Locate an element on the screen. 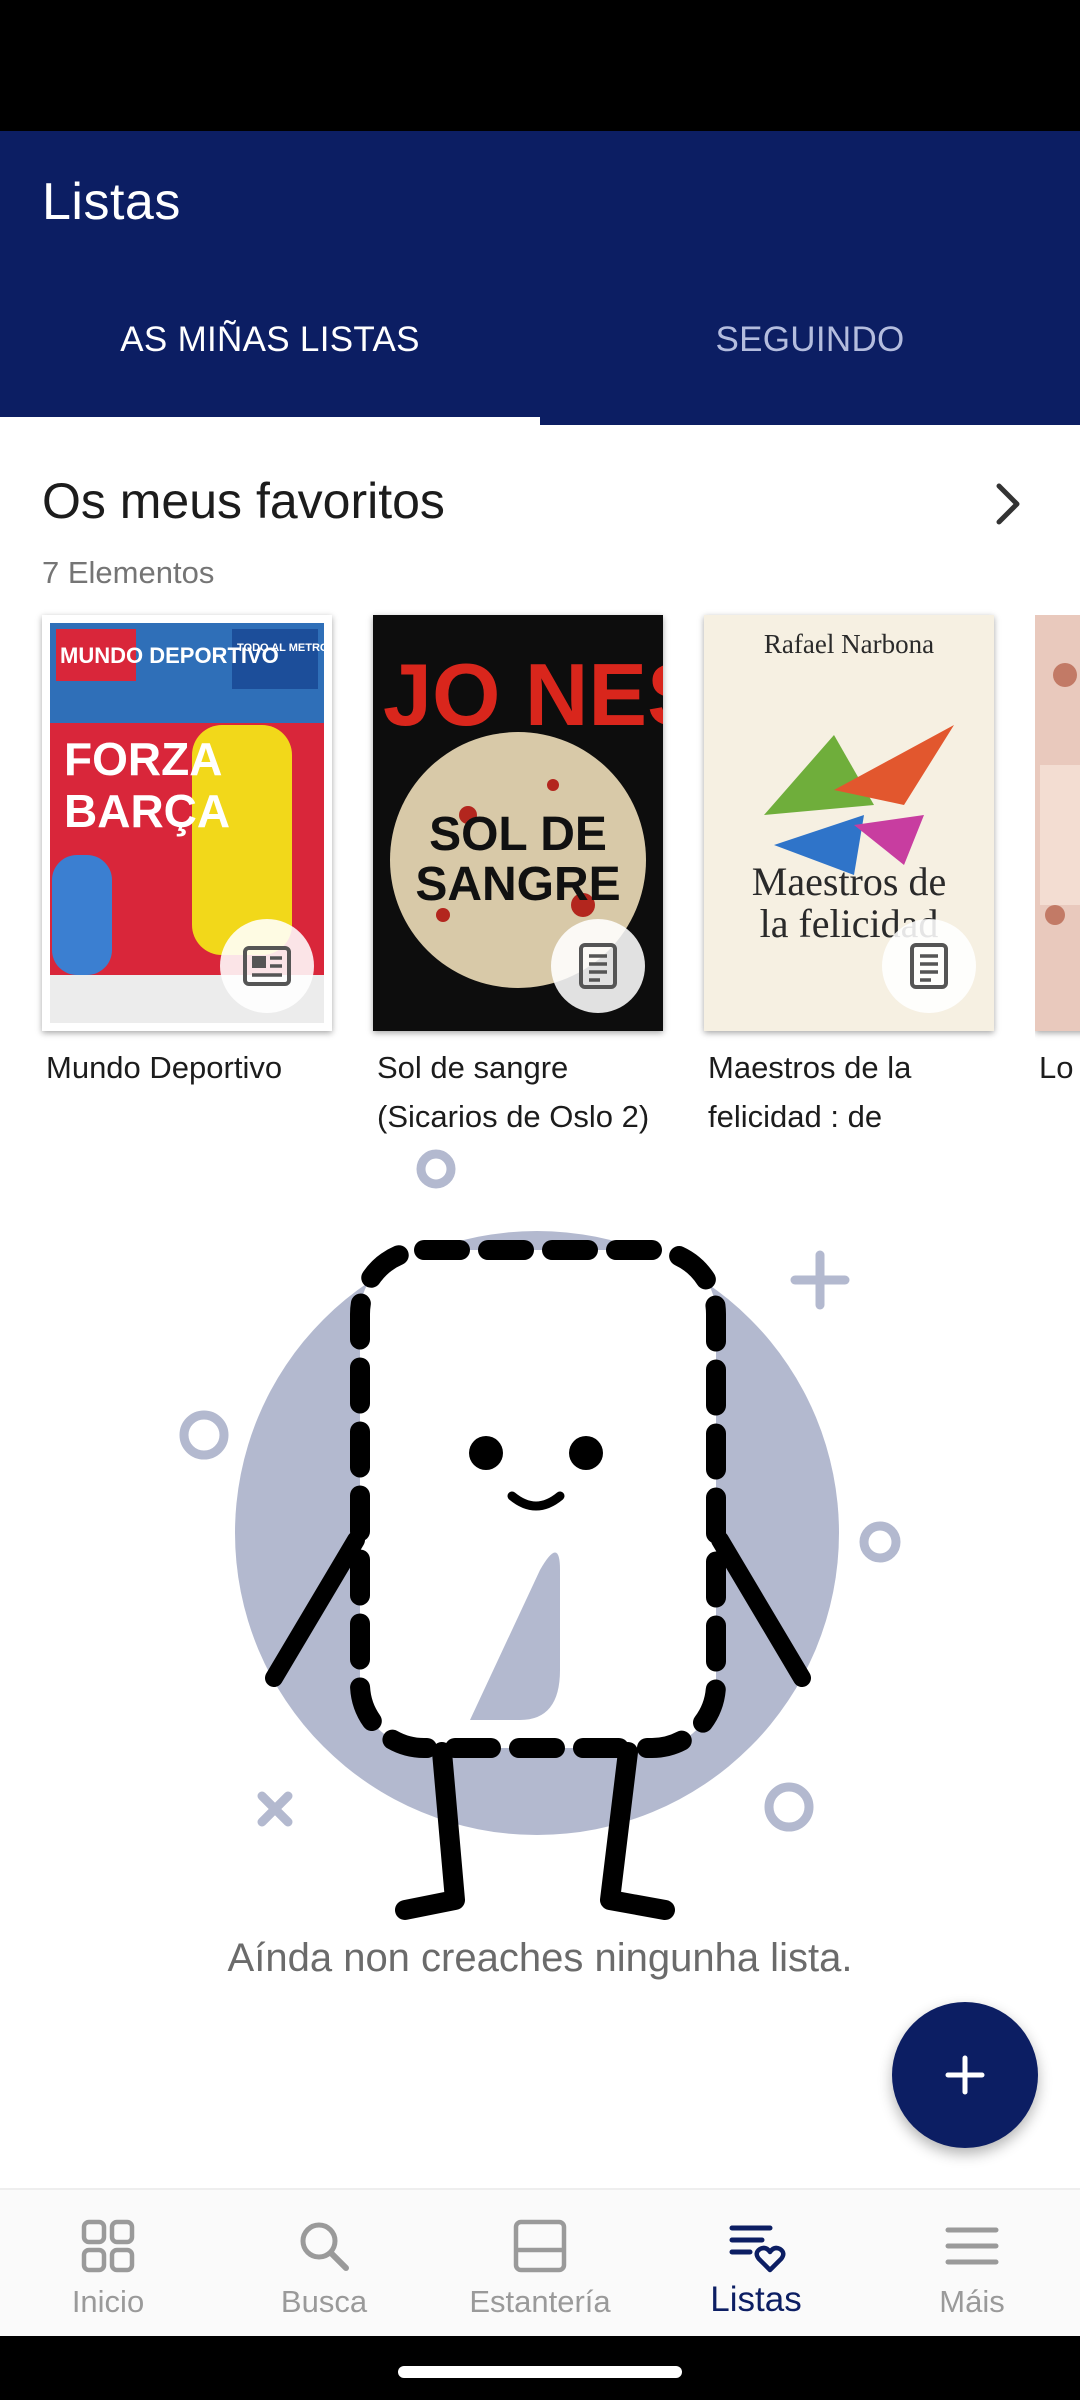 This screenshot has width=1080, height=2400. svg-text: Rafael Narbona is located at coordinates (849, 644).